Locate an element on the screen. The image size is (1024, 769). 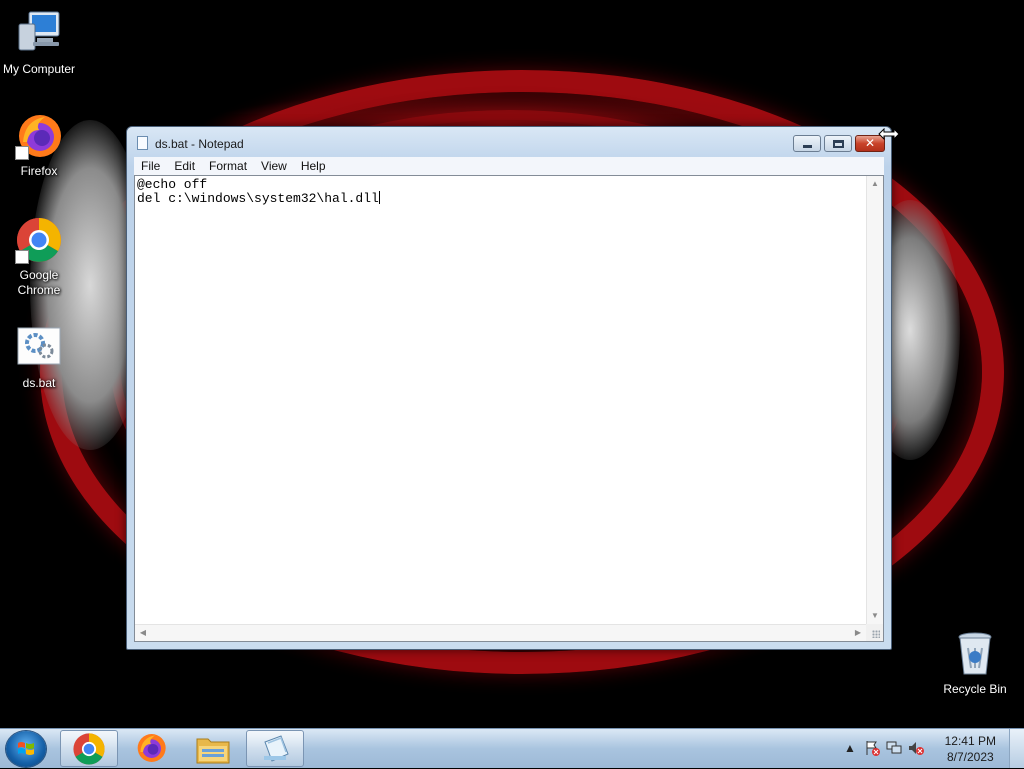
maximize-icon is located at coordinates (838, 144).